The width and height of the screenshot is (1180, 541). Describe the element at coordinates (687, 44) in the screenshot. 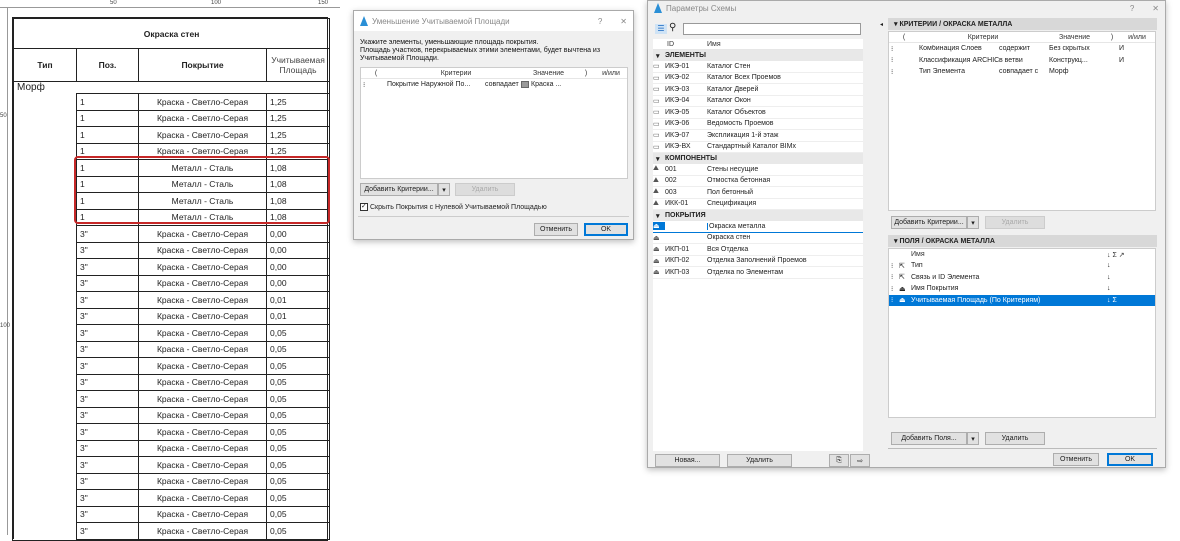

I see `col-id: ID` at that location.